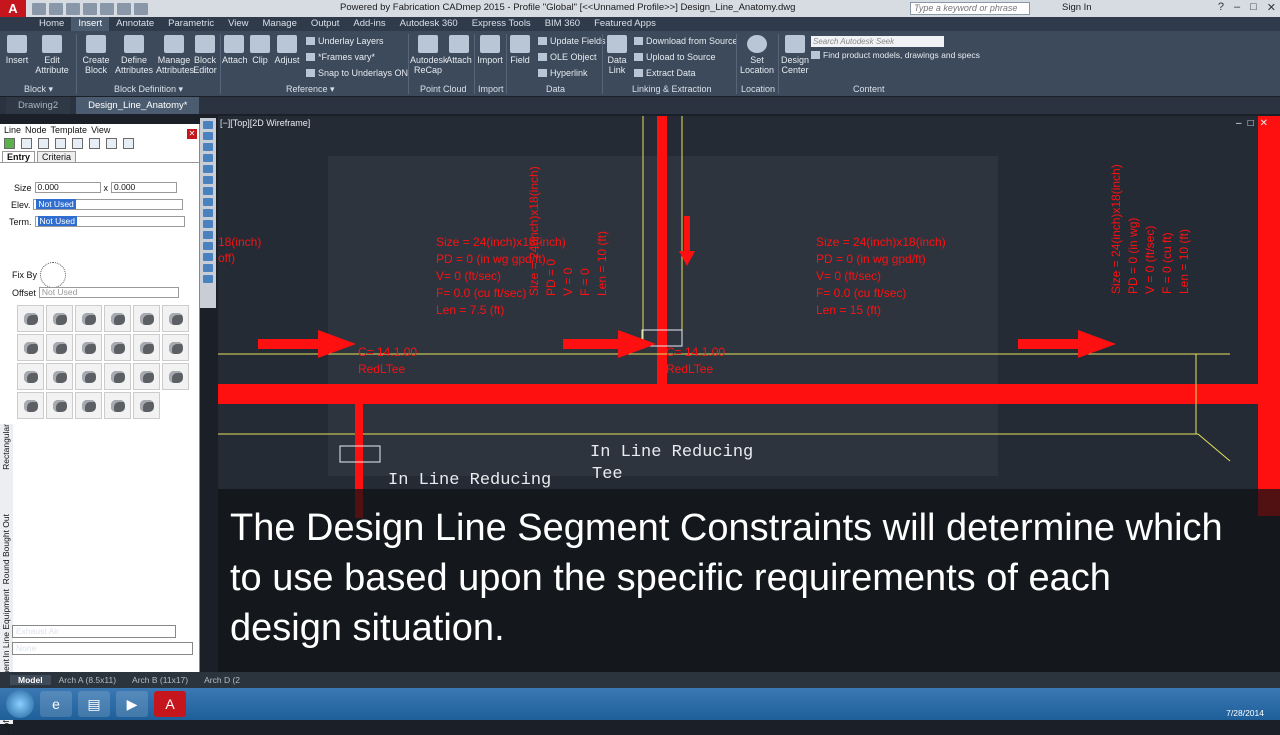  Describe the element at coordinates (170, 704) in the screenshot. I see `autocad-taskbar-icon: A` at that location.